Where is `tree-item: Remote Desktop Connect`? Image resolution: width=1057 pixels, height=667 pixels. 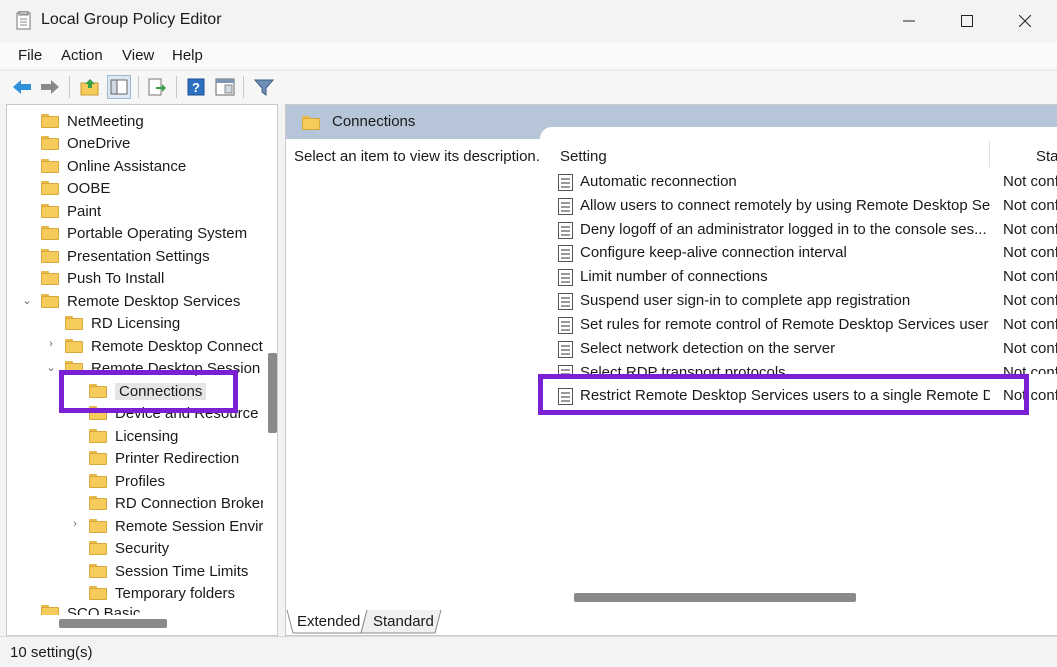 tree-item: Remote Desktop Connect is located at coordinates (164, 346).